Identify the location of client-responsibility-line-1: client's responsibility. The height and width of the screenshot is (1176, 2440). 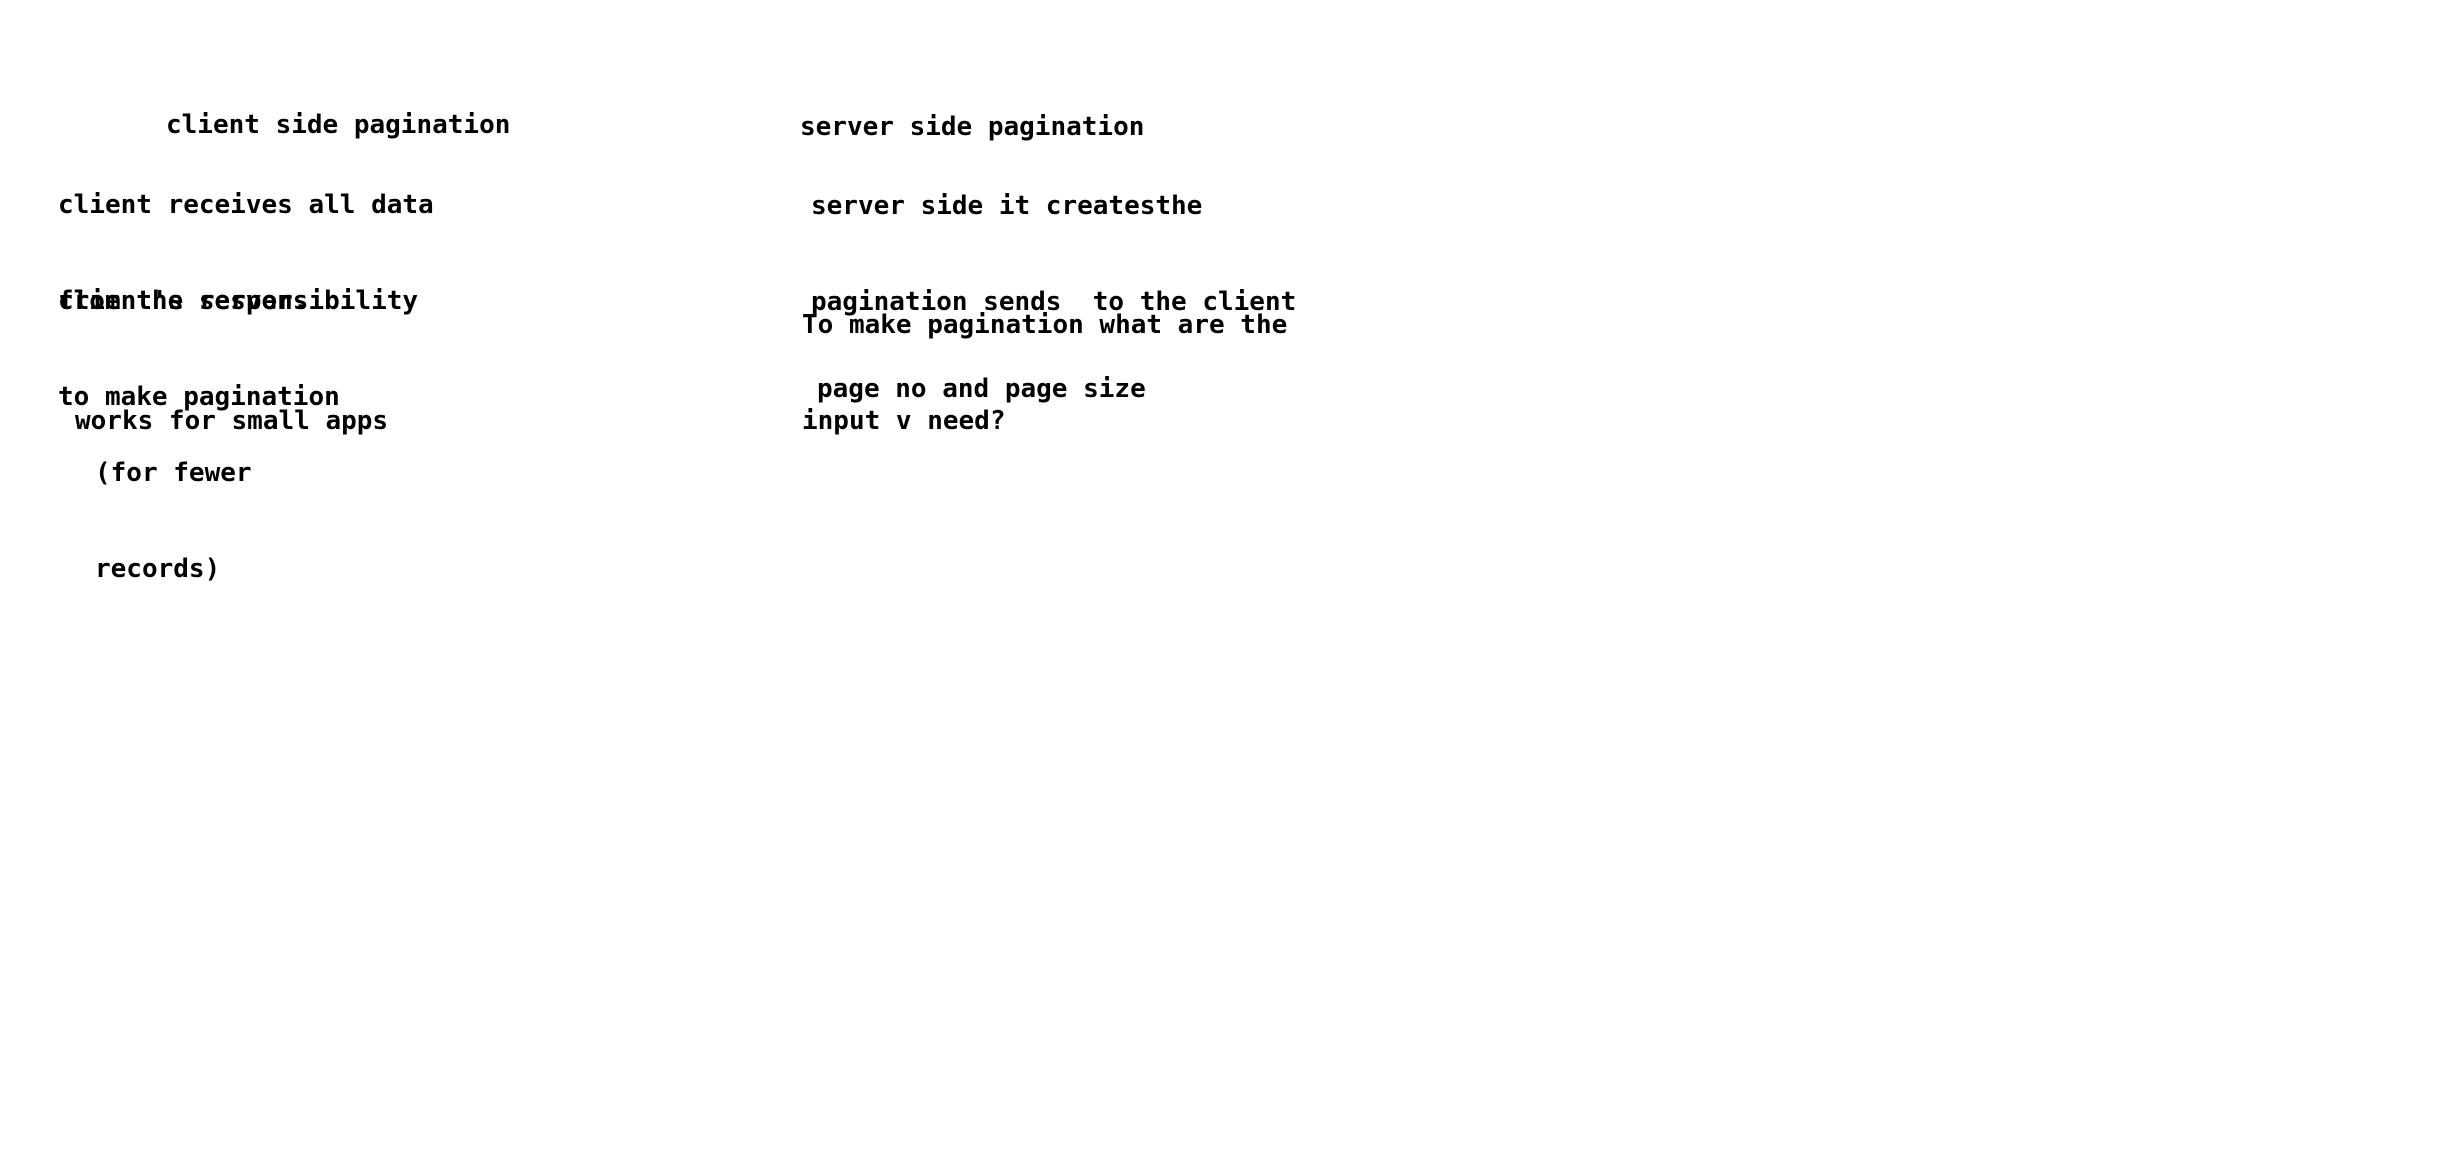
(238, 301).